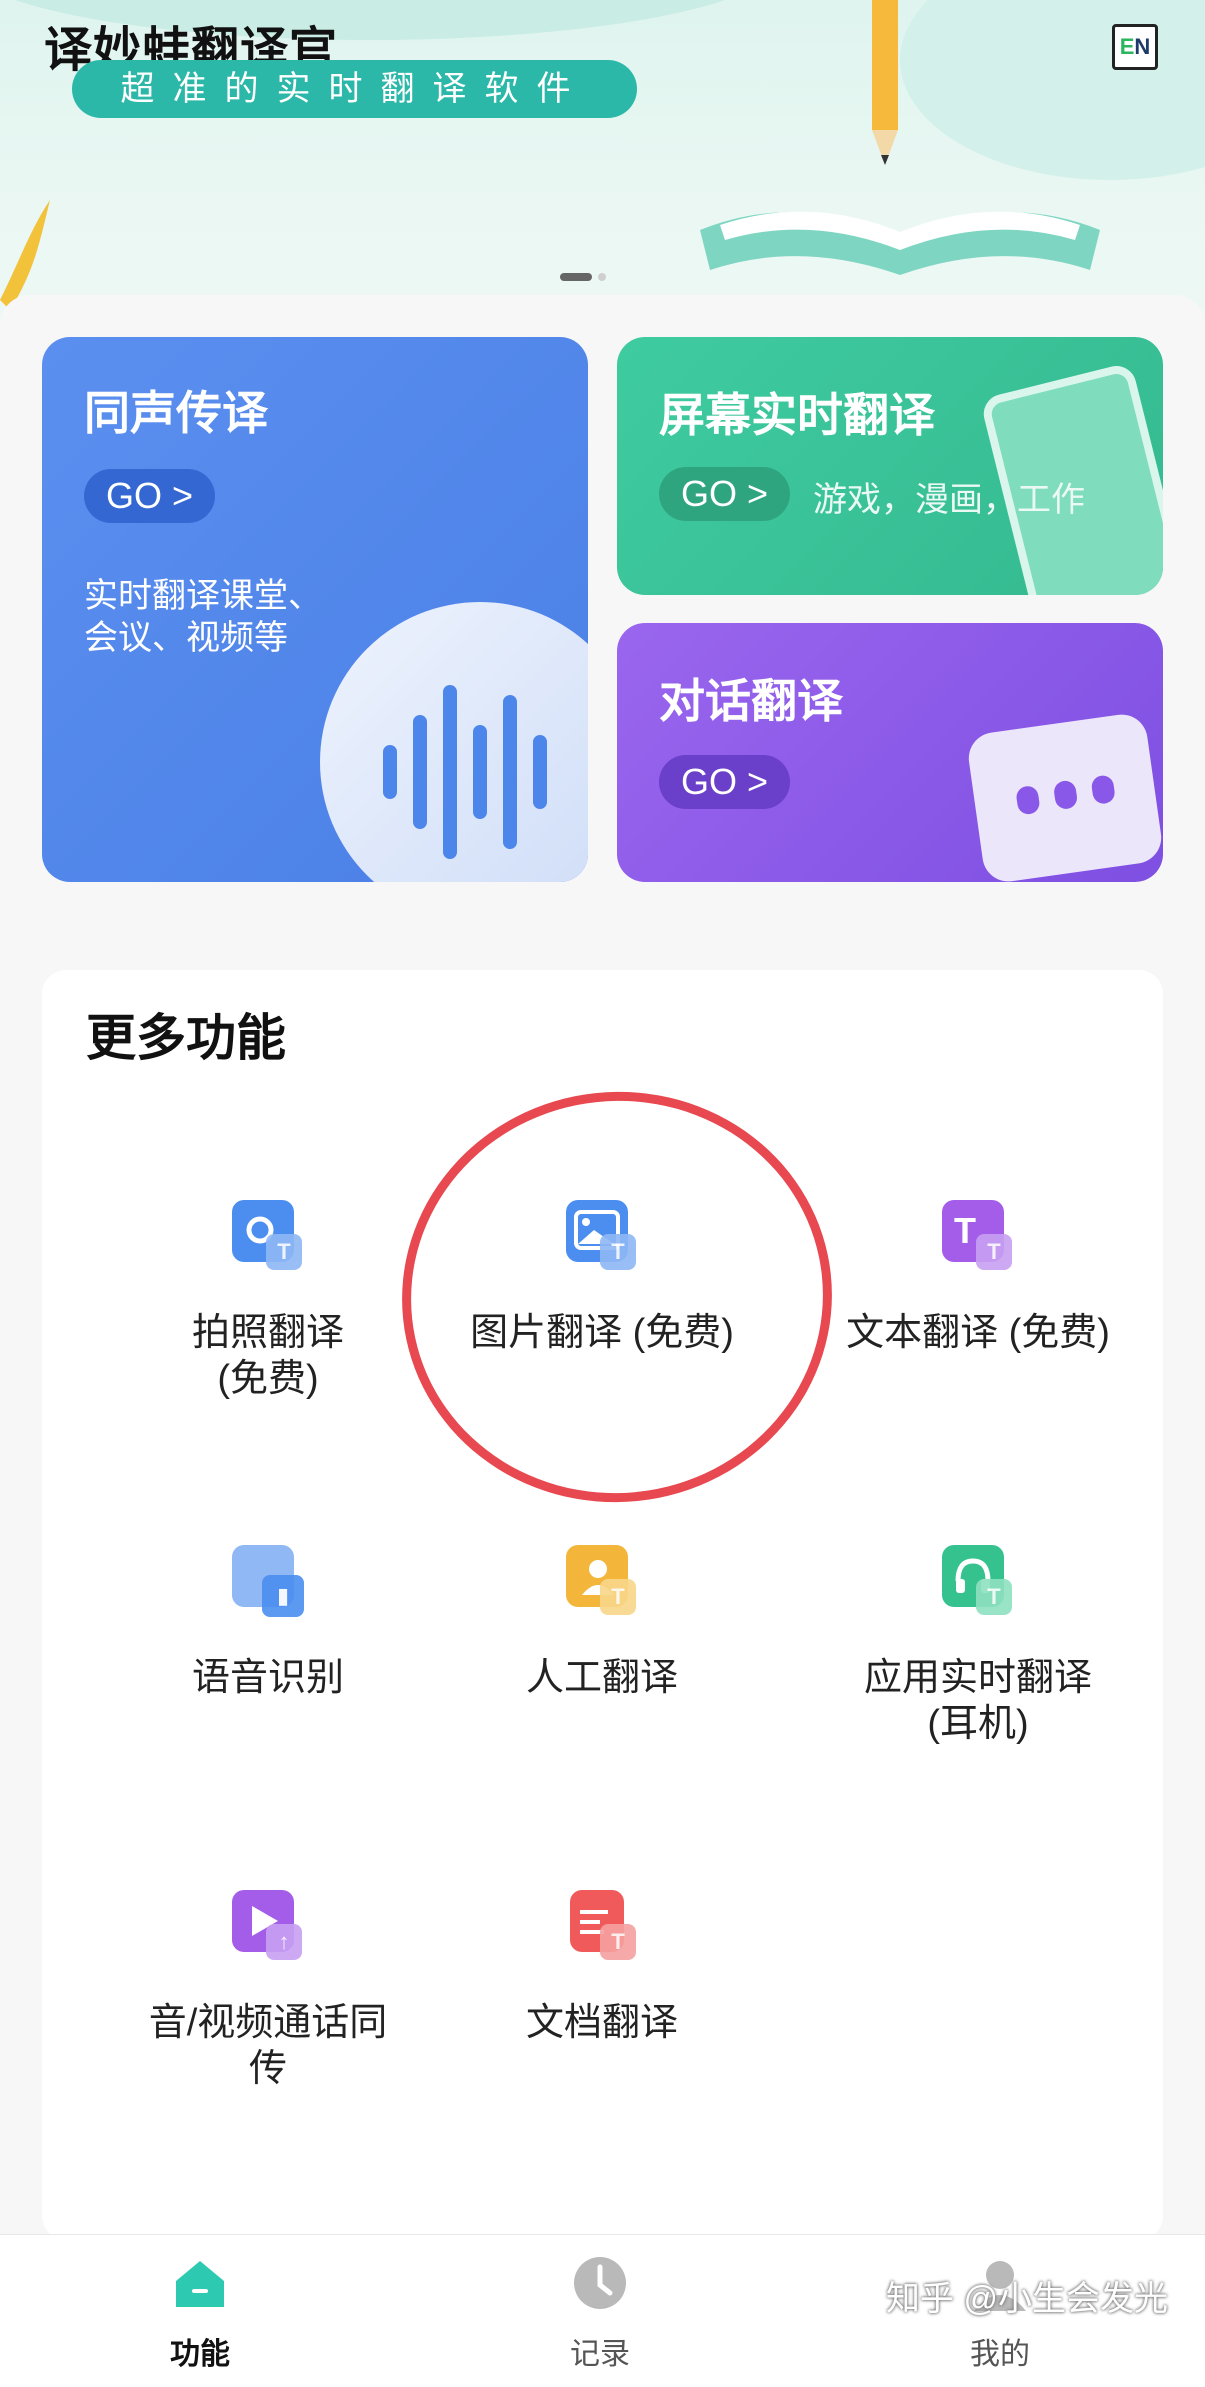  What do you see at coordinates (268, 1623) in the screenshot?
I see `feature-voice-recognition: ▮ 语音识别` at bounding box center [268, 1623].